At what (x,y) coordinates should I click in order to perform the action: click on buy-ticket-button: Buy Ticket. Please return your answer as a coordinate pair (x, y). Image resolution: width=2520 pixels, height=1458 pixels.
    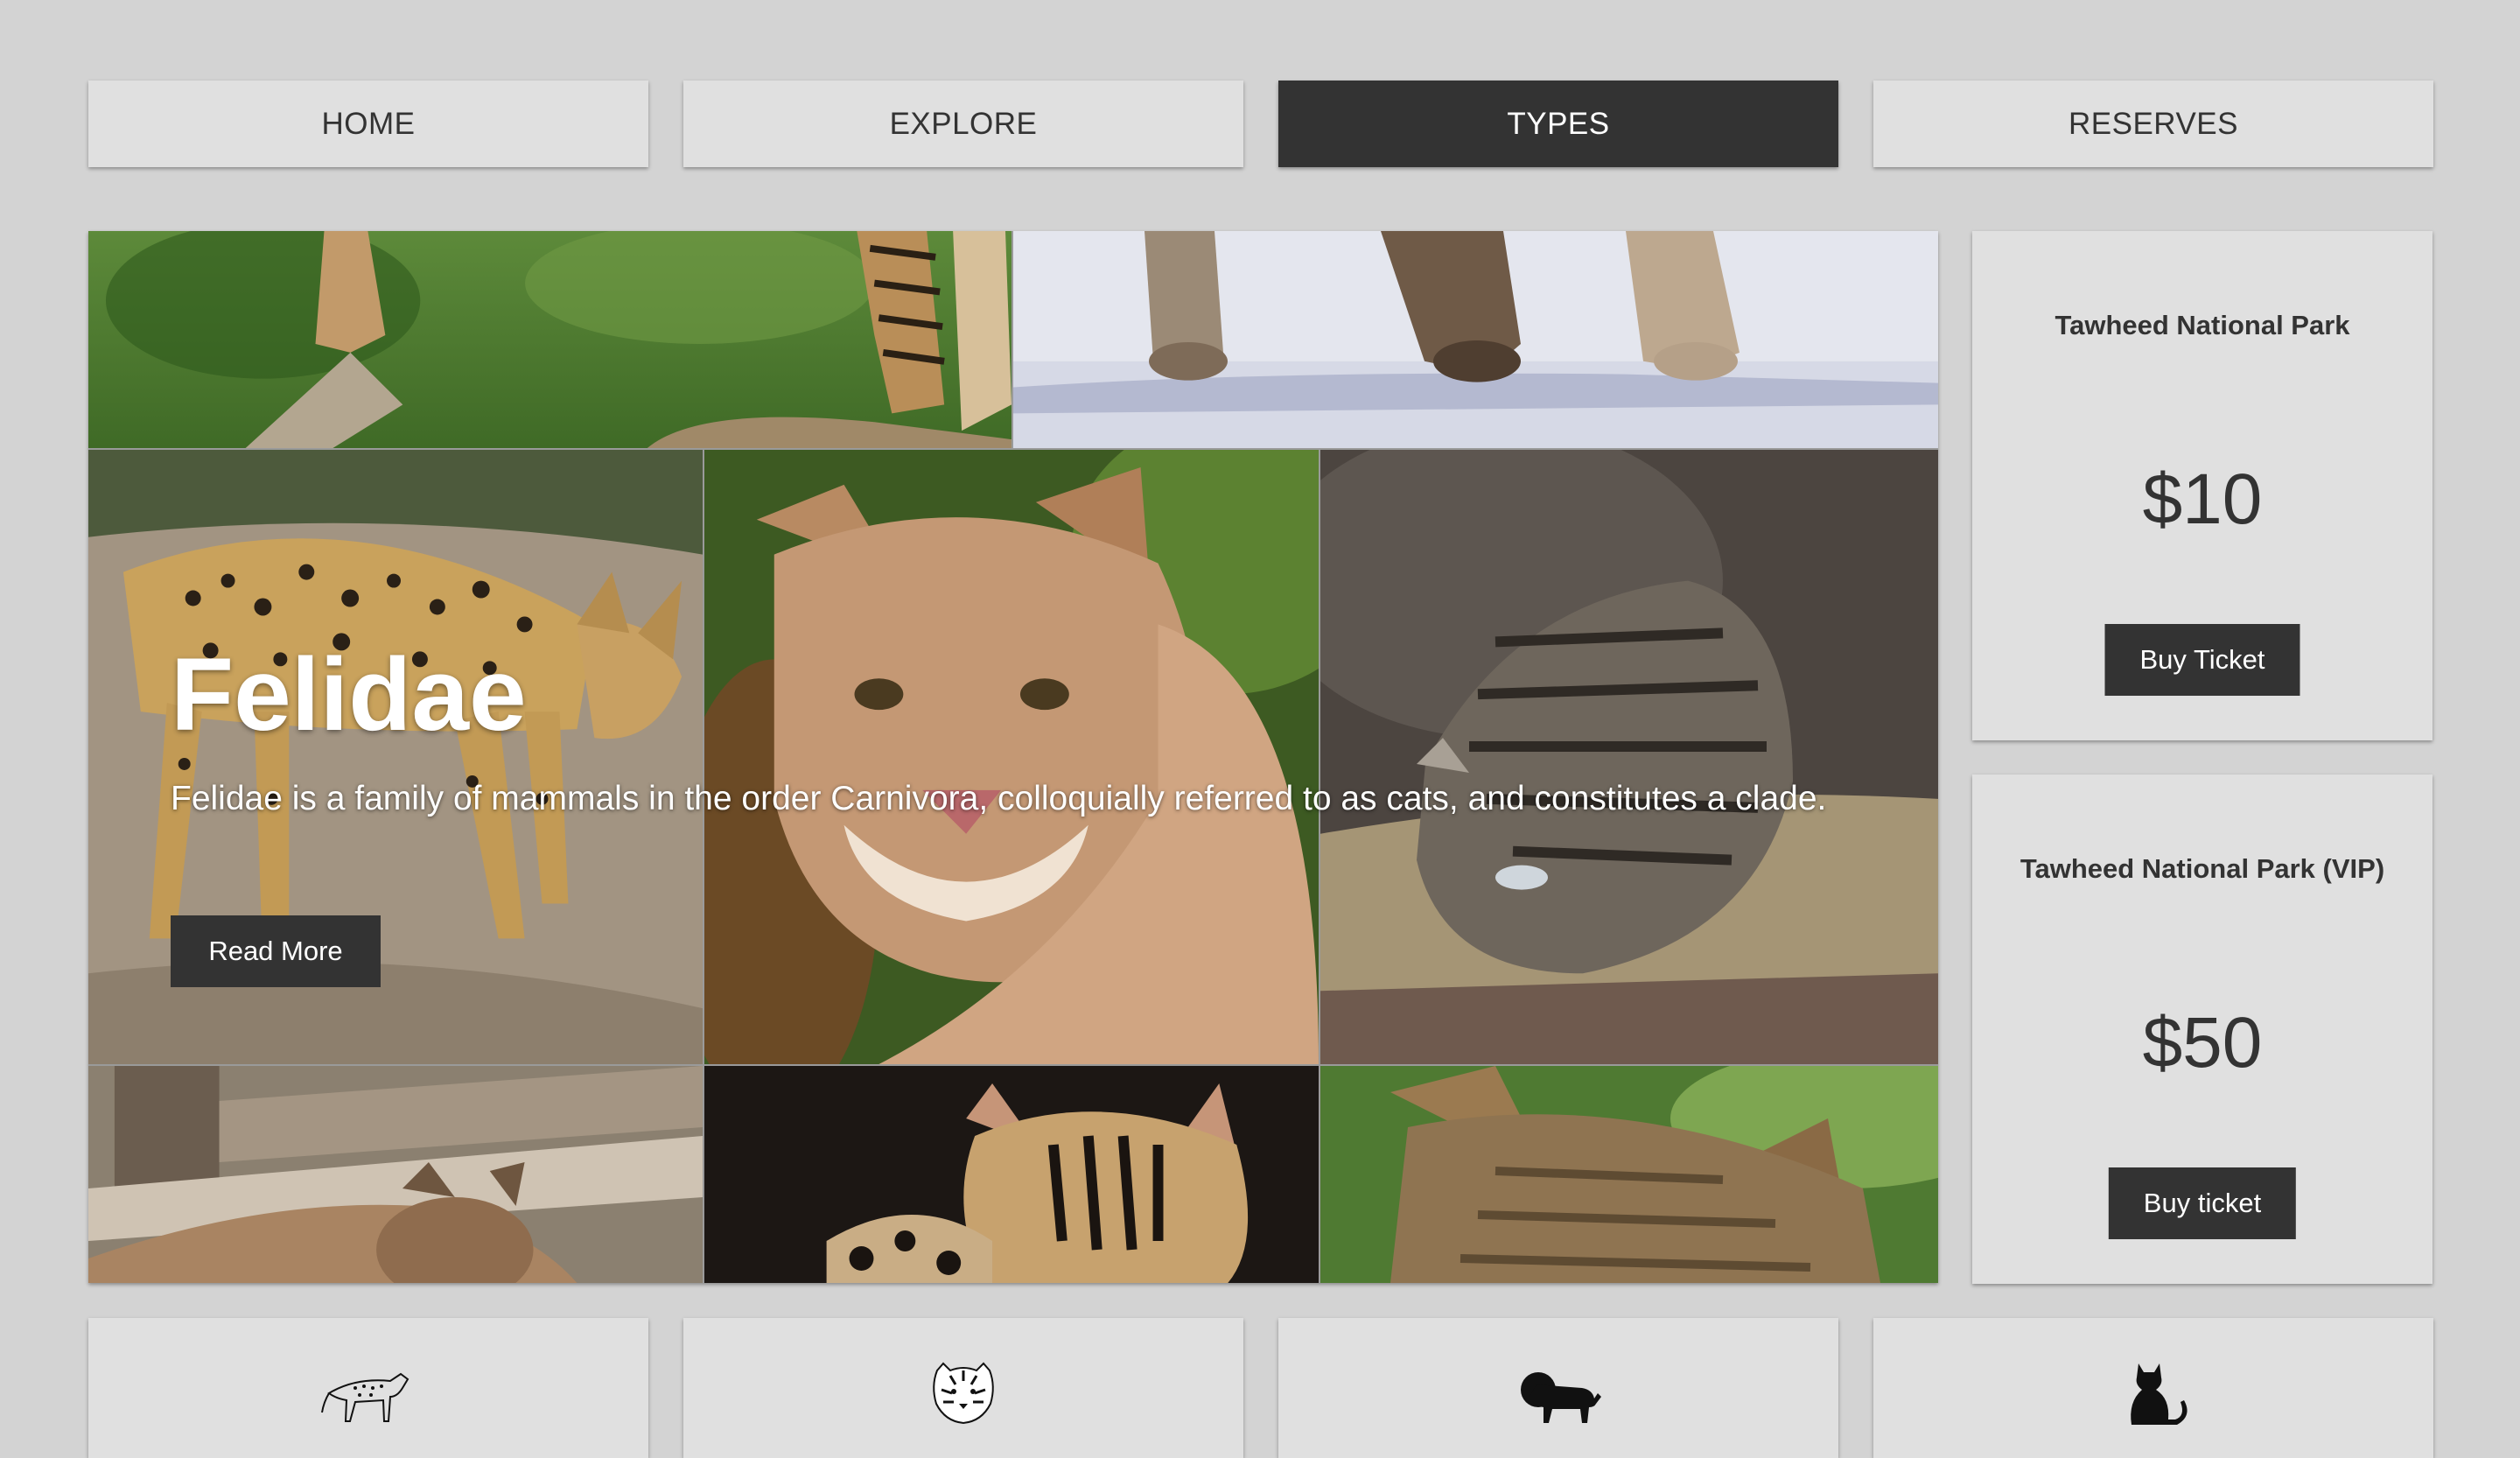
    Looking at the image, I should click on (2202, 660).